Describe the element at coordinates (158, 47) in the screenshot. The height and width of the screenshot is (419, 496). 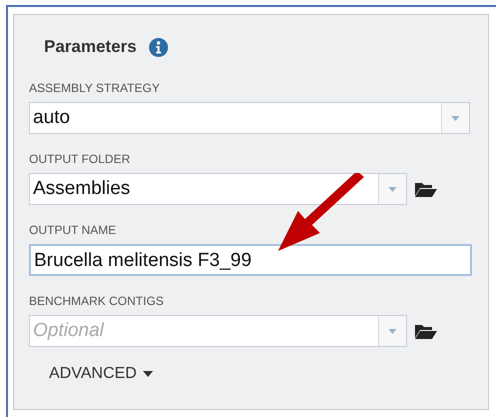
I see `info-icon` at that location.